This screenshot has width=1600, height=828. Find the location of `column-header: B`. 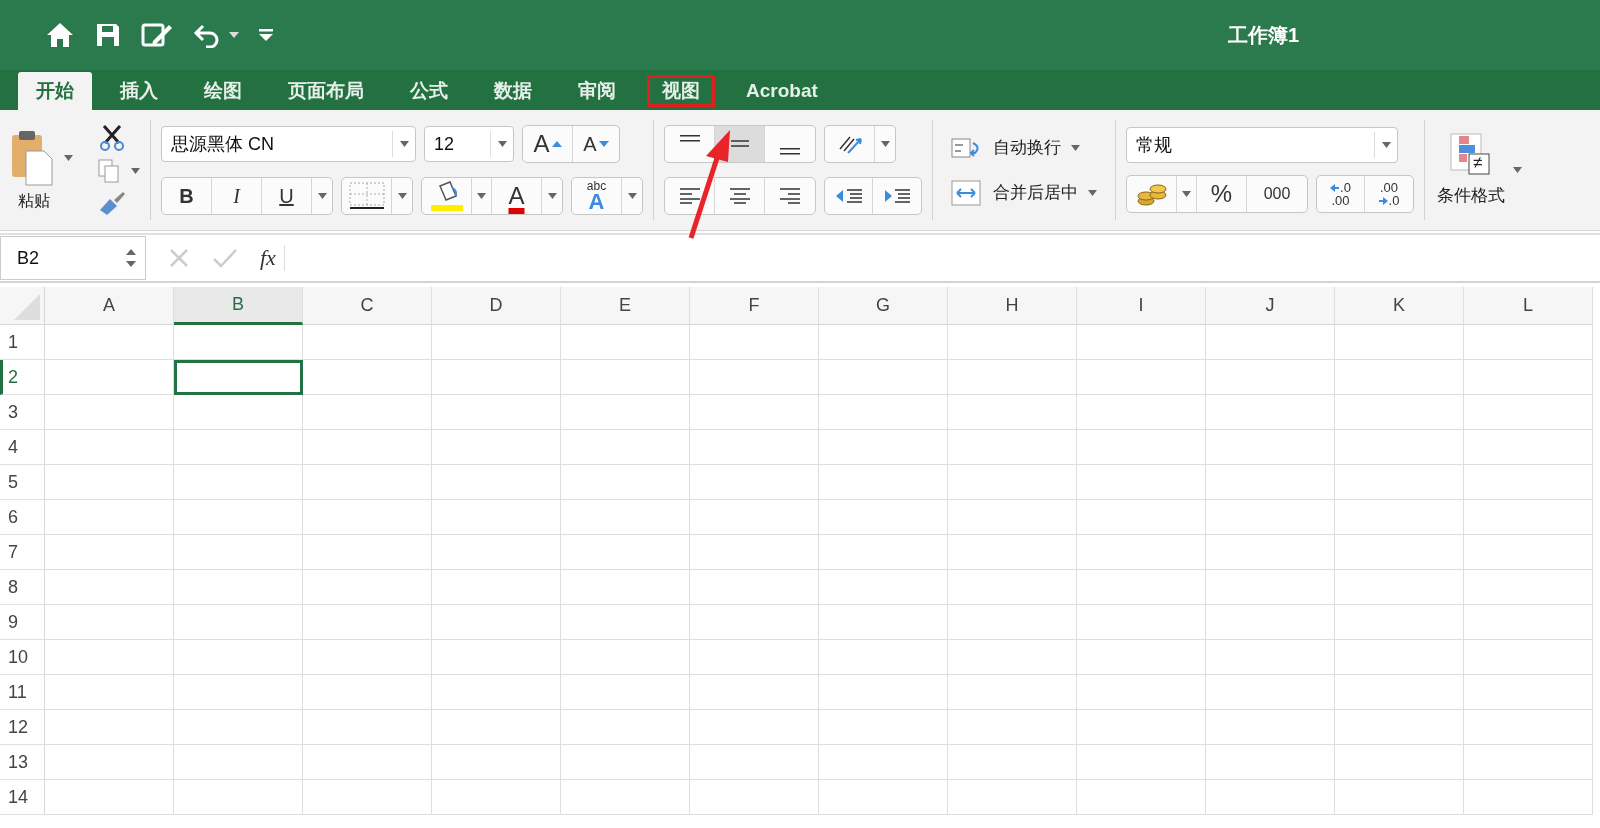

column-header: B is located at coordinates (238, 306).